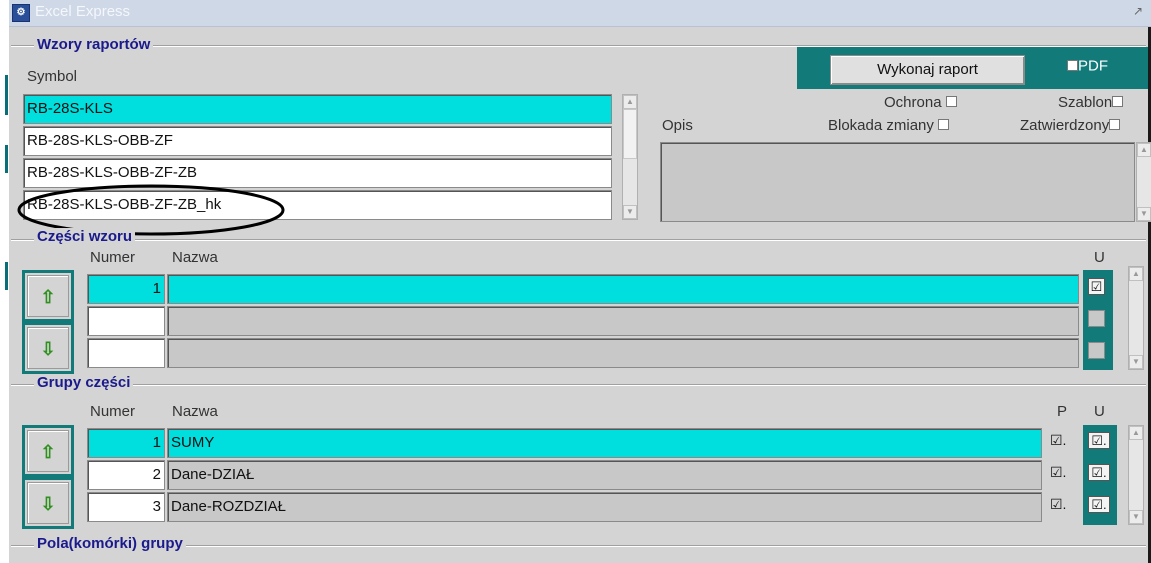  I want to click on template-item: RB-28S-KLS-OBB-ZF, so click(317, 141).